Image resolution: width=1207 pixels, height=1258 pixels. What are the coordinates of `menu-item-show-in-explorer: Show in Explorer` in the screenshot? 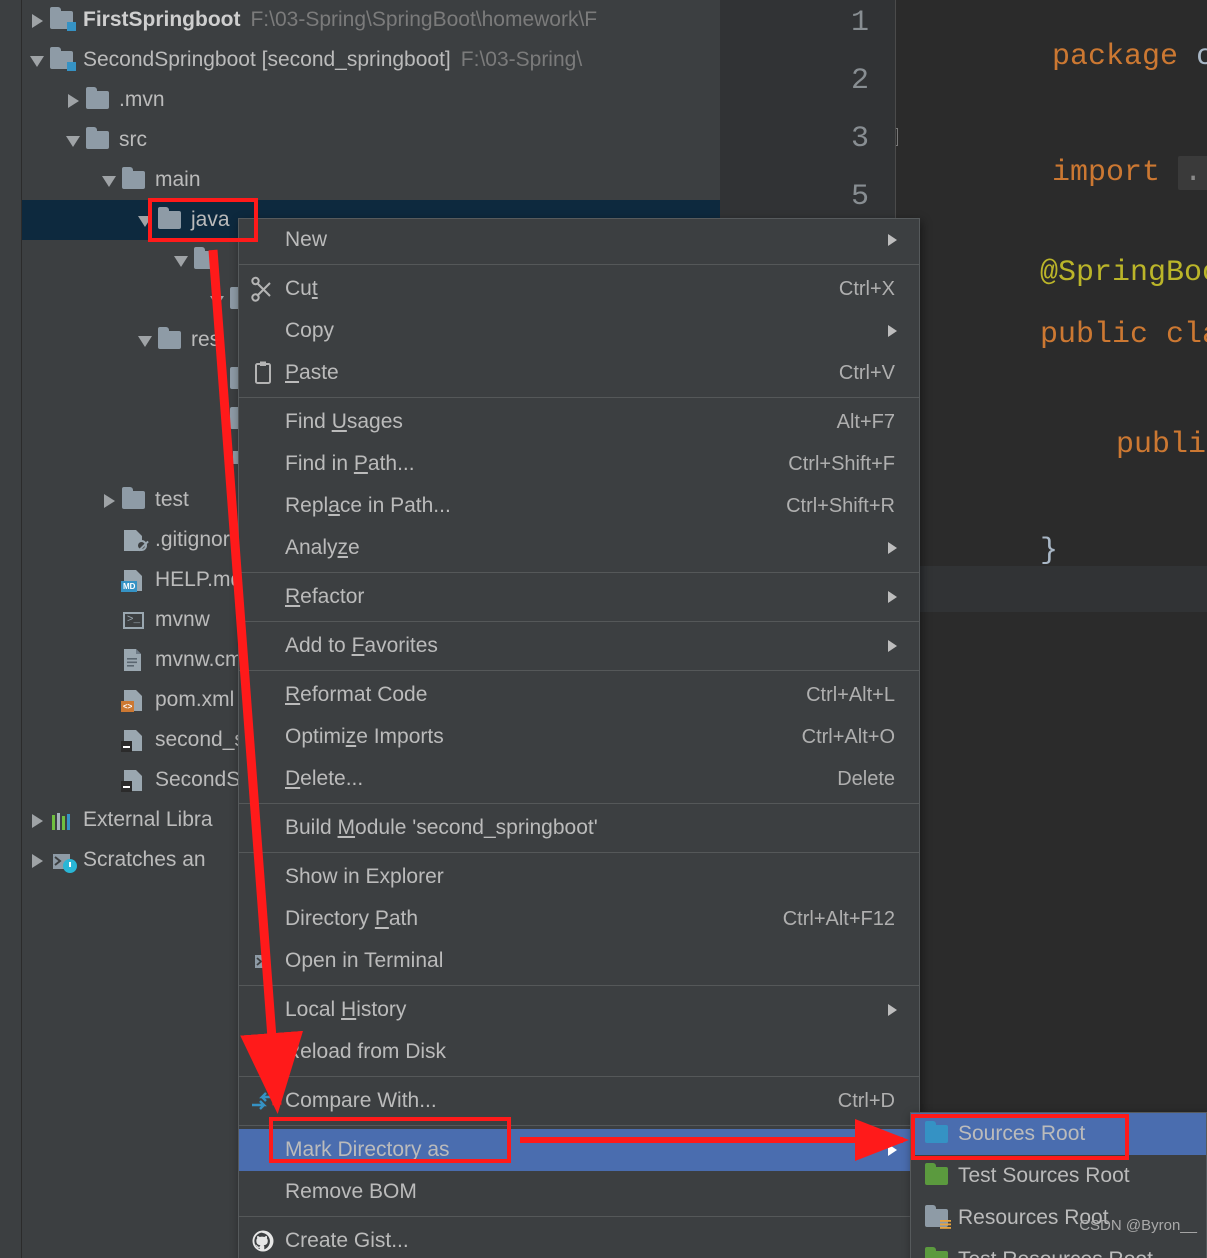 It's located at (579, 877).